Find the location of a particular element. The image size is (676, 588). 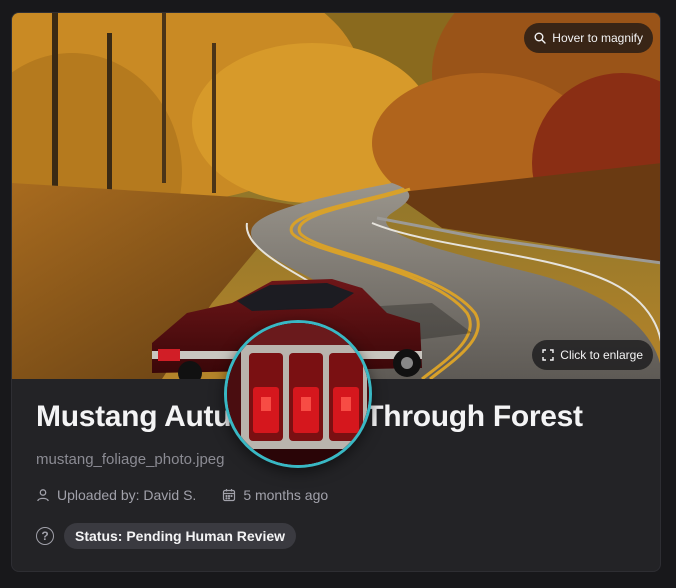

expand-icon is located at coordinates (548, 355).